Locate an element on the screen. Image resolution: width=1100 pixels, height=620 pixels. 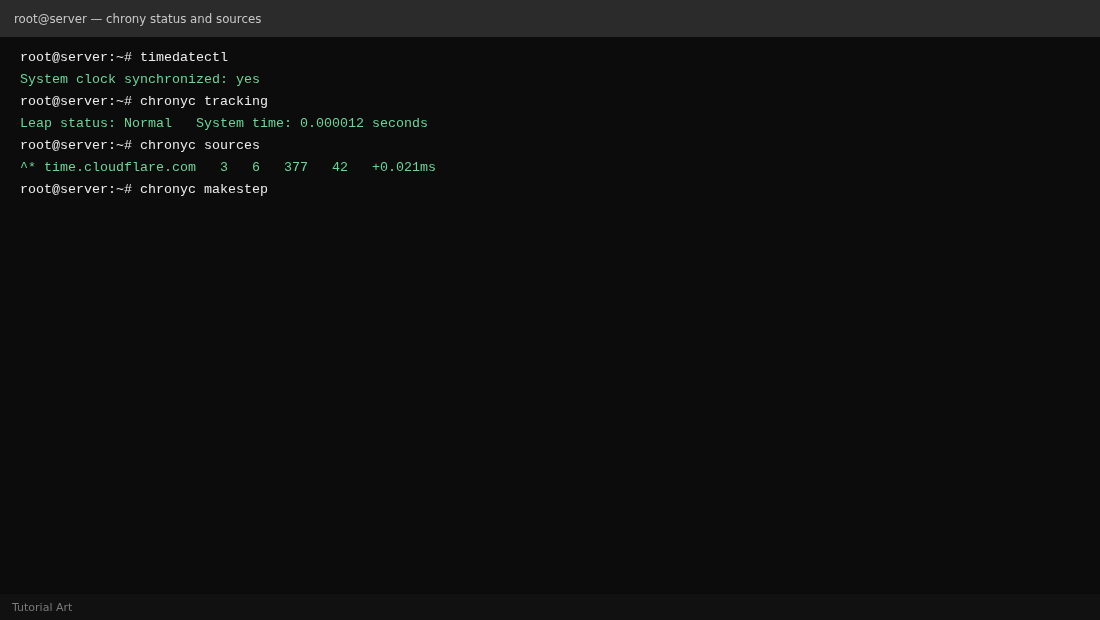
command-line: root@server:~# timedatectl is located at coordinates (124, 58).